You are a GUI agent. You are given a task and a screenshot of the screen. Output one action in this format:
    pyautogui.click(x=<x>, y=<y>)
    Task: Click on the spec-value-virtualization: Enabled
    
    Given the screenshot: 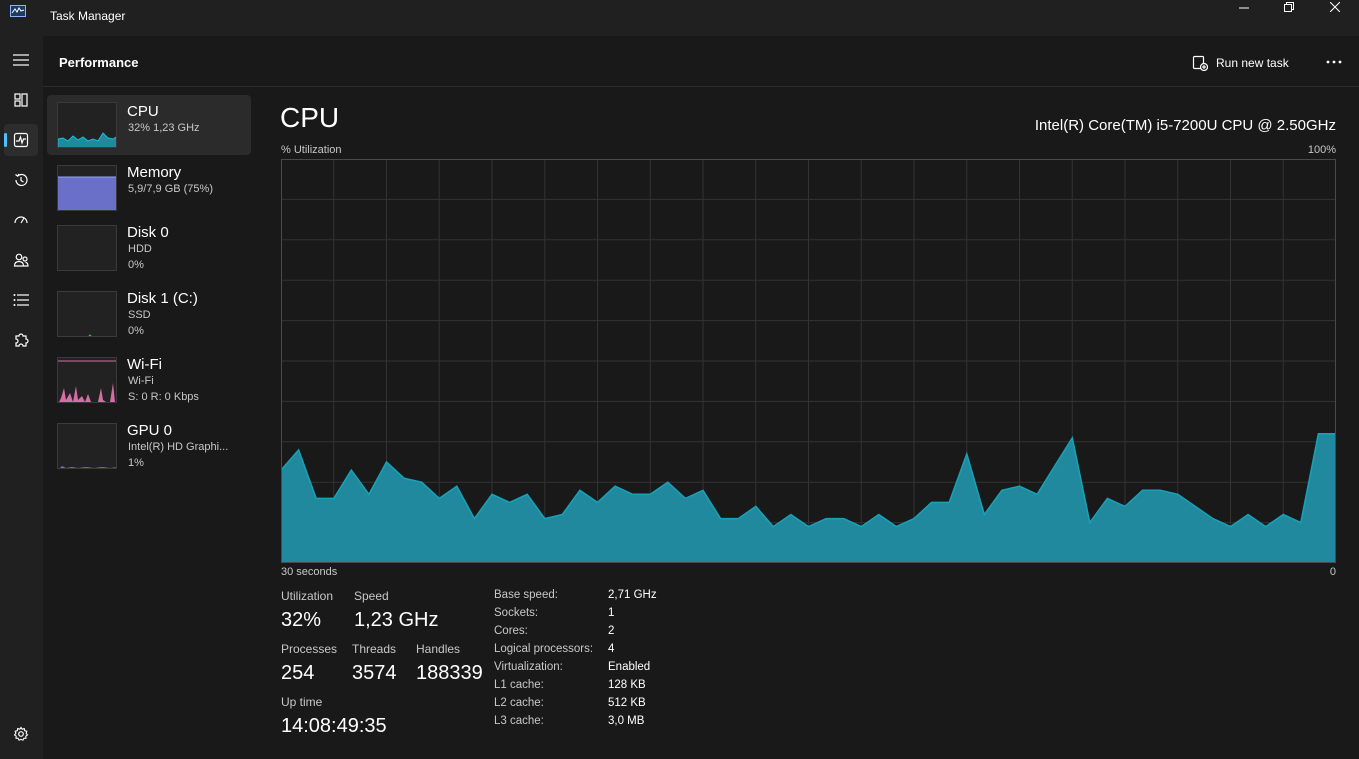 What is the action you would take?
    pyautogui.click(x=629, y=667)
    